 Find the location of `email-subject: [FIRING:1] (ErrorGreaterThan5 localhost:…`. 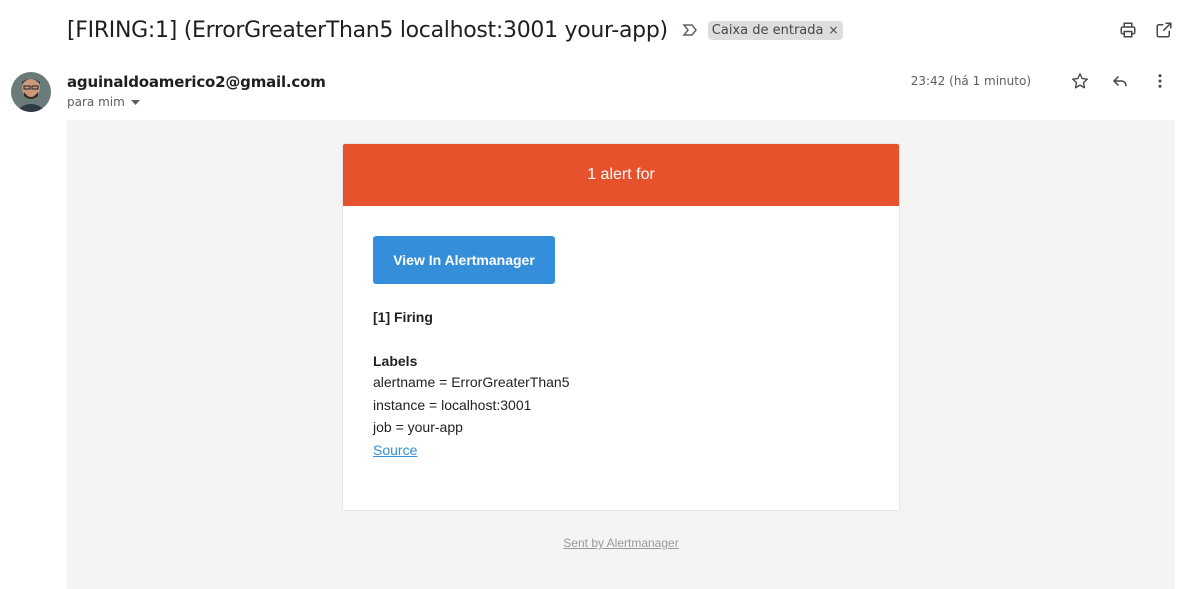

email-subject: [FIRING:1] (ErrorGreaterThan5 localhost:… is located at coordinates (367, 30).